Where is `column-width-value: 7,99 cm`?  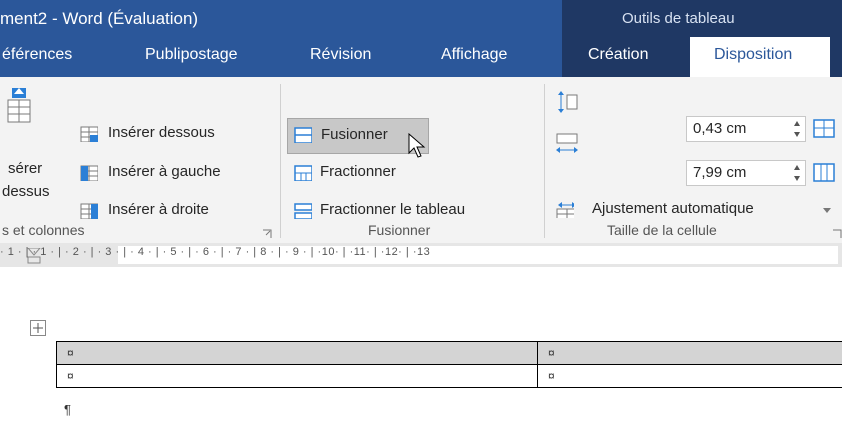 column-width-value: 7,99 cm is located at coordinates (720, 172).